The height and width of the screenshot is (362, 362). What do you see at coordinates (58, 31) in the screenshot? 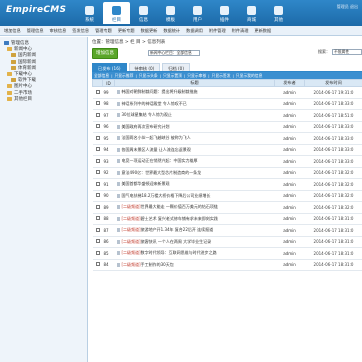
I see `menu-item-2: 审核信息` at bounding box center [58, 31].